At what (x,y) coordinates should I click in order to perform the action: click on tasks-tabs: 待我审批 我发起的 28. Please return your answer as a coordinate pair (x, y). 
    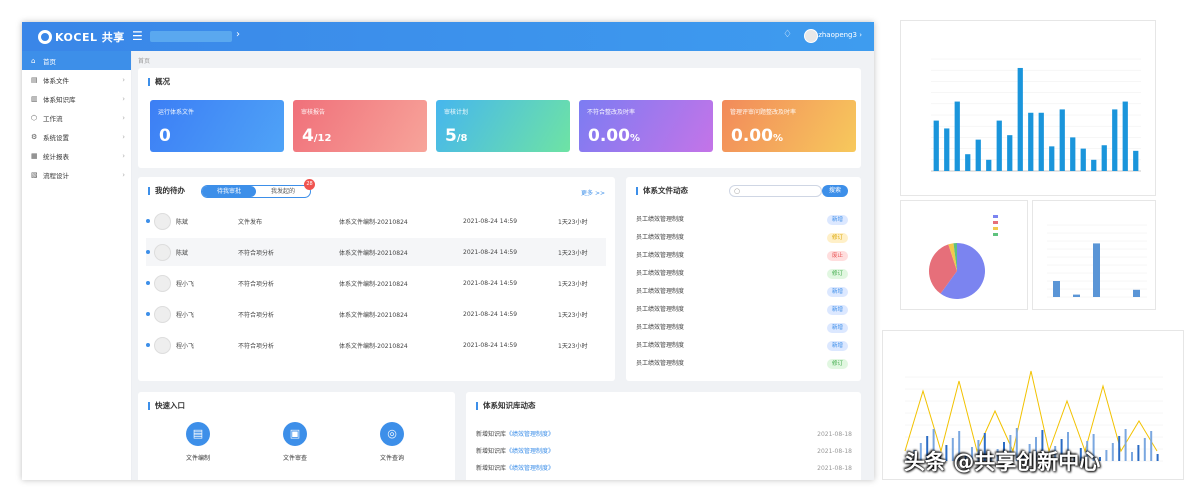
    Looking at the image, I should click on (258, 188).